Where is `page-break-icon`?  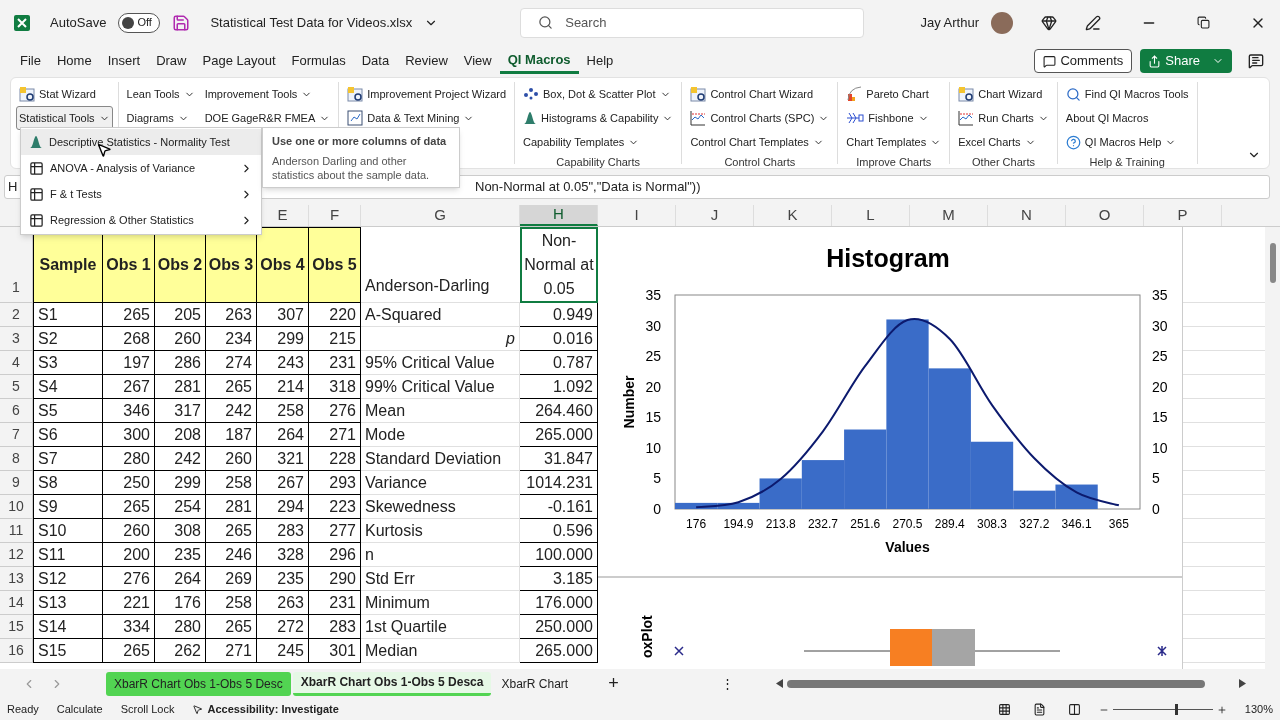
page-break-icon is located at coordinates (1074, 709).